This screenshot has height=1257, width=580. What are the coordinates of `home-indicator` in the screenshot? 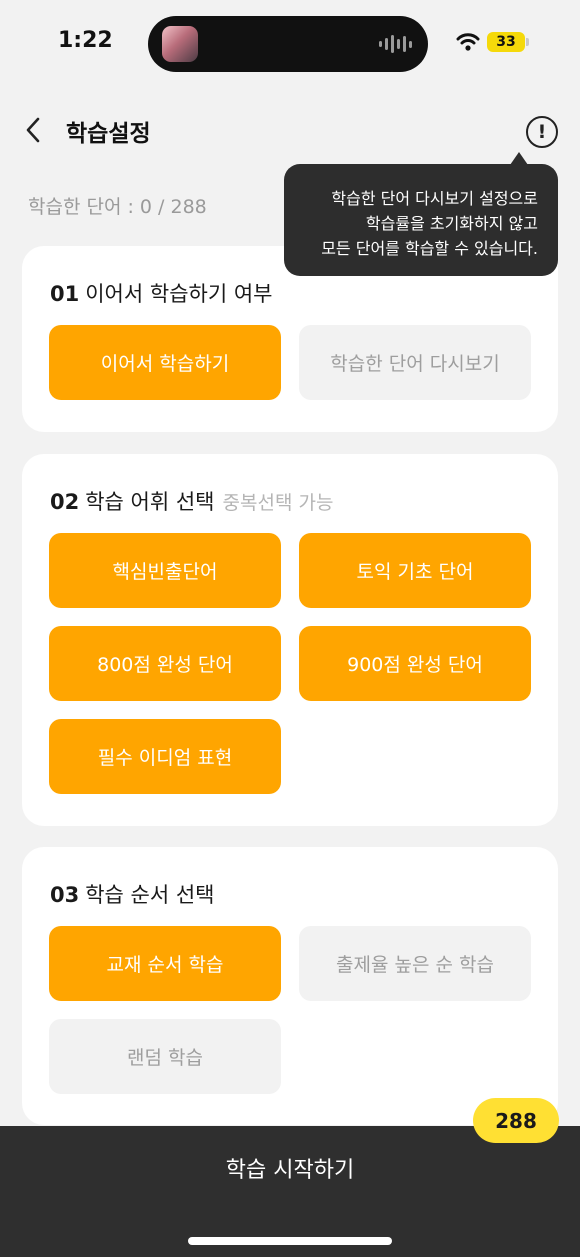 It's located at (290, 1241).